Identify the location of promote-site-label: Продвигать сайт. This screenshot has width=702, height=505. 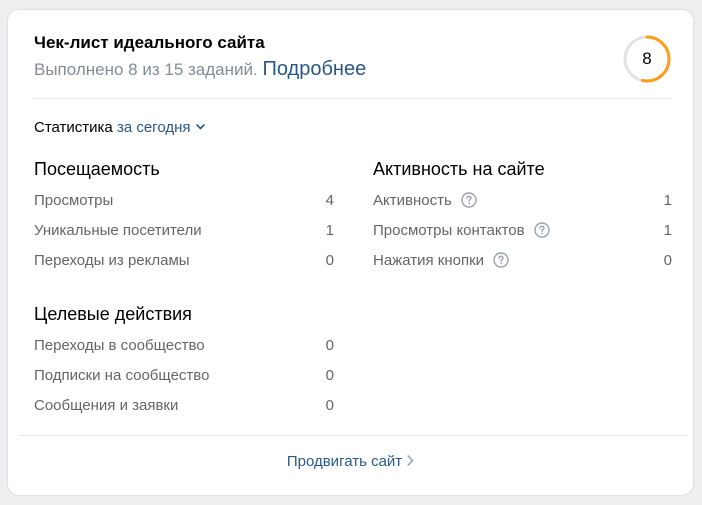
(344, 461).